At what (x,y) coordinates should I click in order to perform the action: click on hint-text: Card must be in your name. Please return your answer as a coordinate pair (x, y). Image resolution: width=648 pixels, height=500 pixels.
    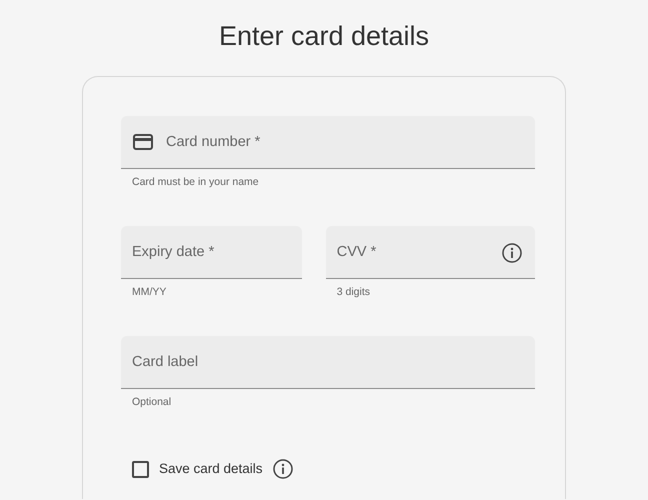
    Looking at the image, I should click on (196, 182).